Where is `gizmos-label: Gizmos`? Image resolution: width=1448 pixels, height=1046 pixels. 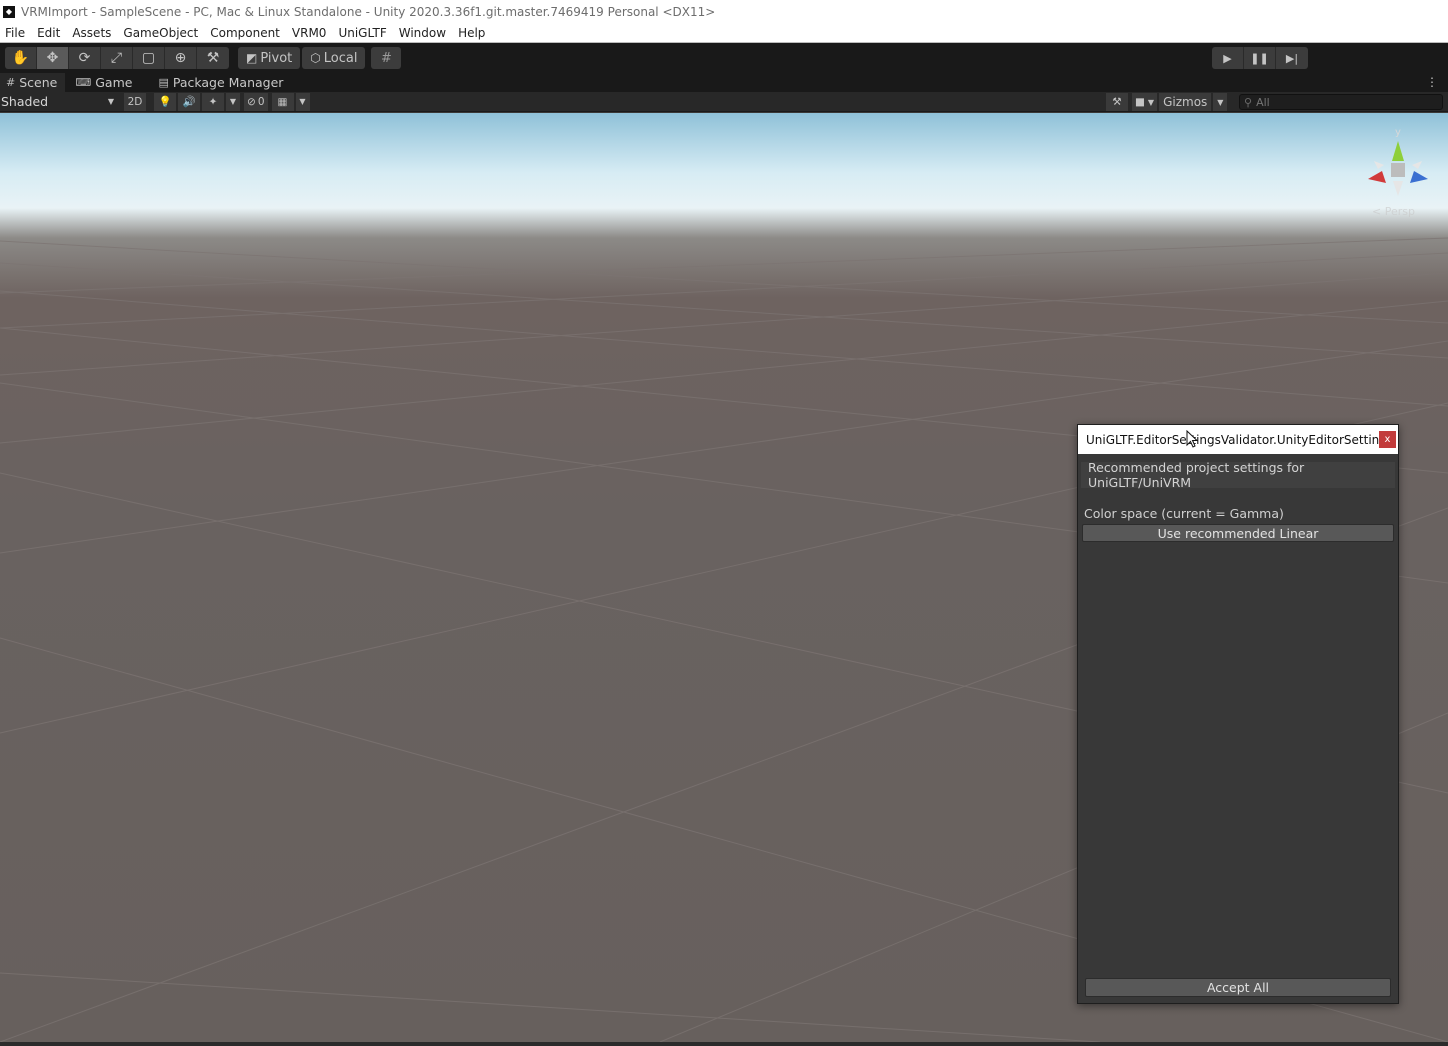
gizmos-label: Gizmos is located at coordinates (1185, 102).